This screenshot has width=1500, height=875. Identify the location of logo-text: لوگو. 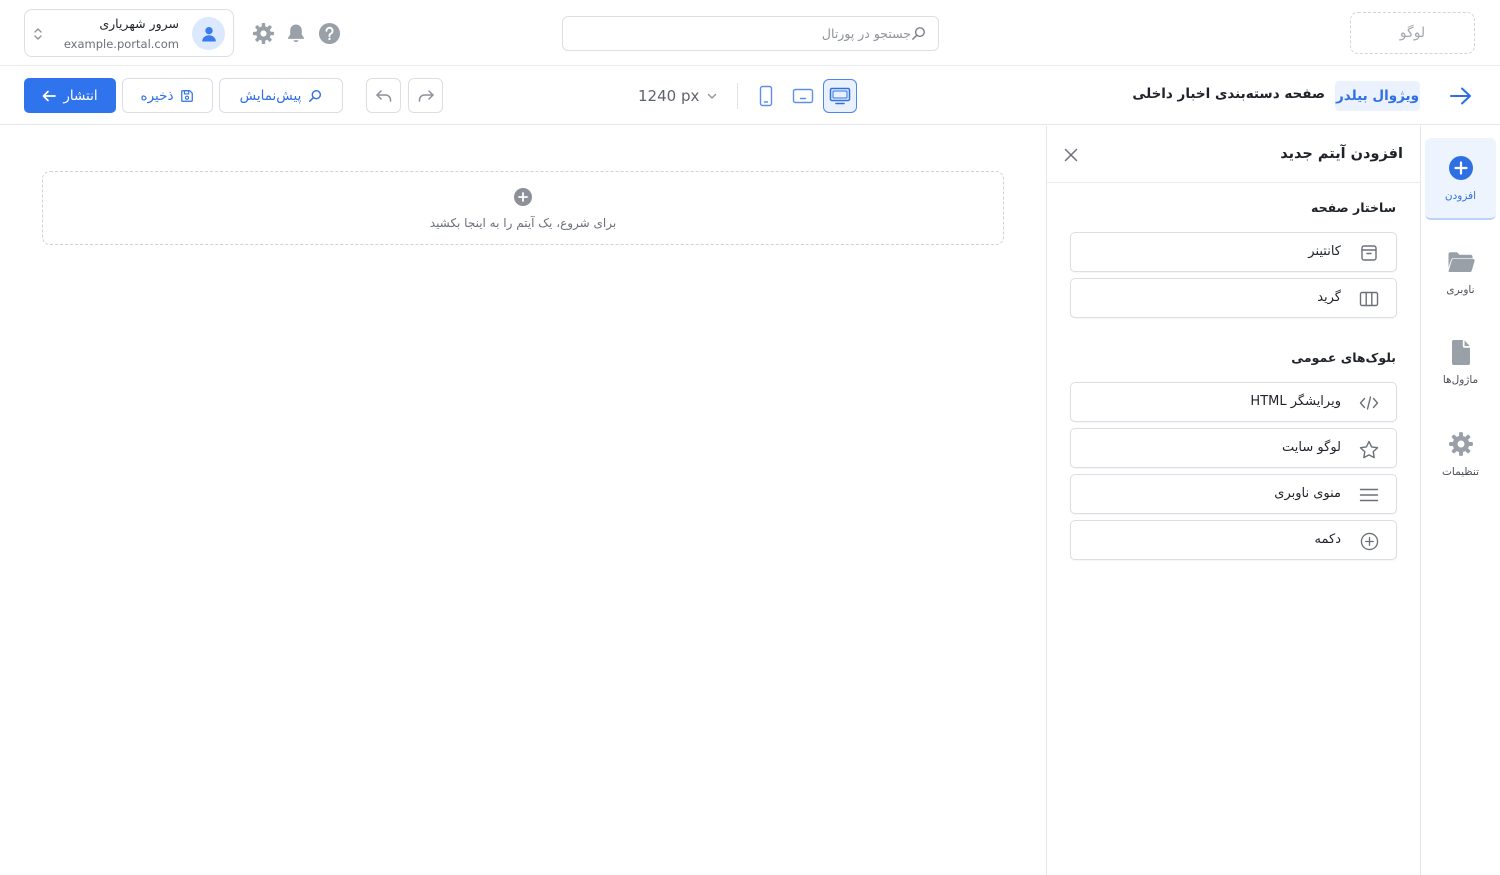
(1412, 33).